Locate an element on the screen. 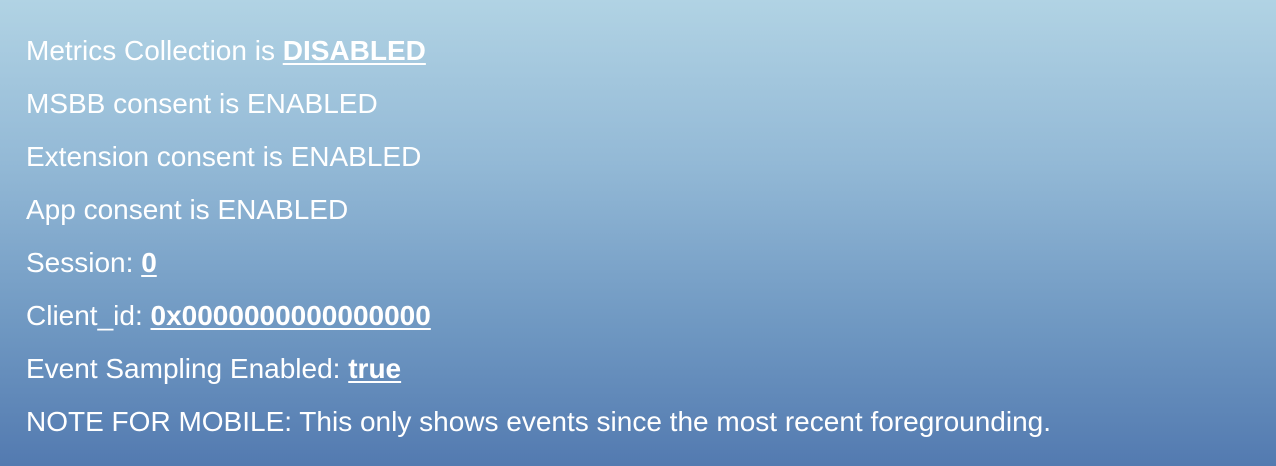 This screenshot has height=466, width=1276. metrics-collection-label: Metrics Collection is is located at coordinates (150, 50).